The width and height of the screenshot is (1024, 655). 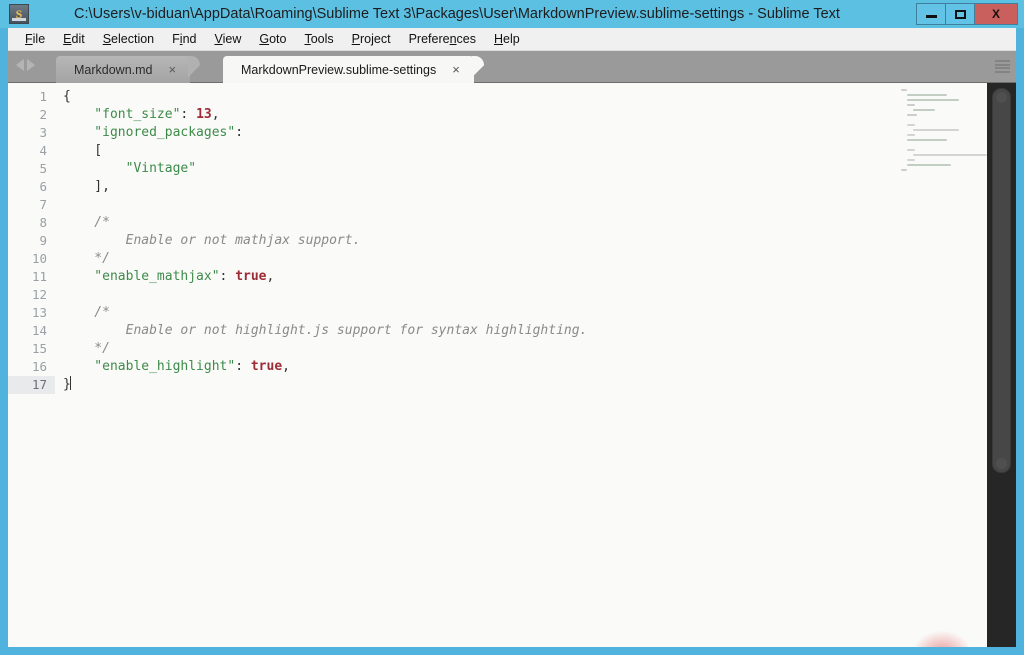 I want to click on menu-item-help: Help, so click(x=507, y=39).